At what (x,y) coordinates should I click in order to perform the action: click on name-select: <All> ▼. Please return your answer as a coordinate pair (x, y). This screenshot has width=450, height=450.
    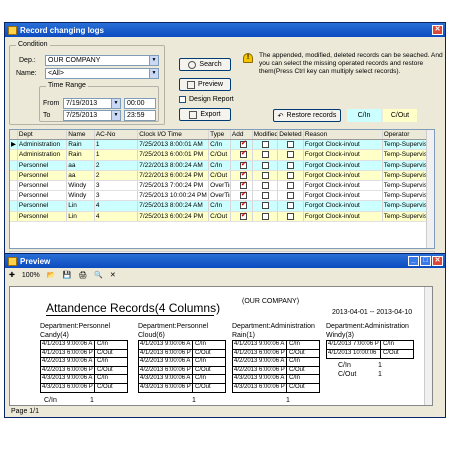
    Looking at the image, I should click on (102, 73).